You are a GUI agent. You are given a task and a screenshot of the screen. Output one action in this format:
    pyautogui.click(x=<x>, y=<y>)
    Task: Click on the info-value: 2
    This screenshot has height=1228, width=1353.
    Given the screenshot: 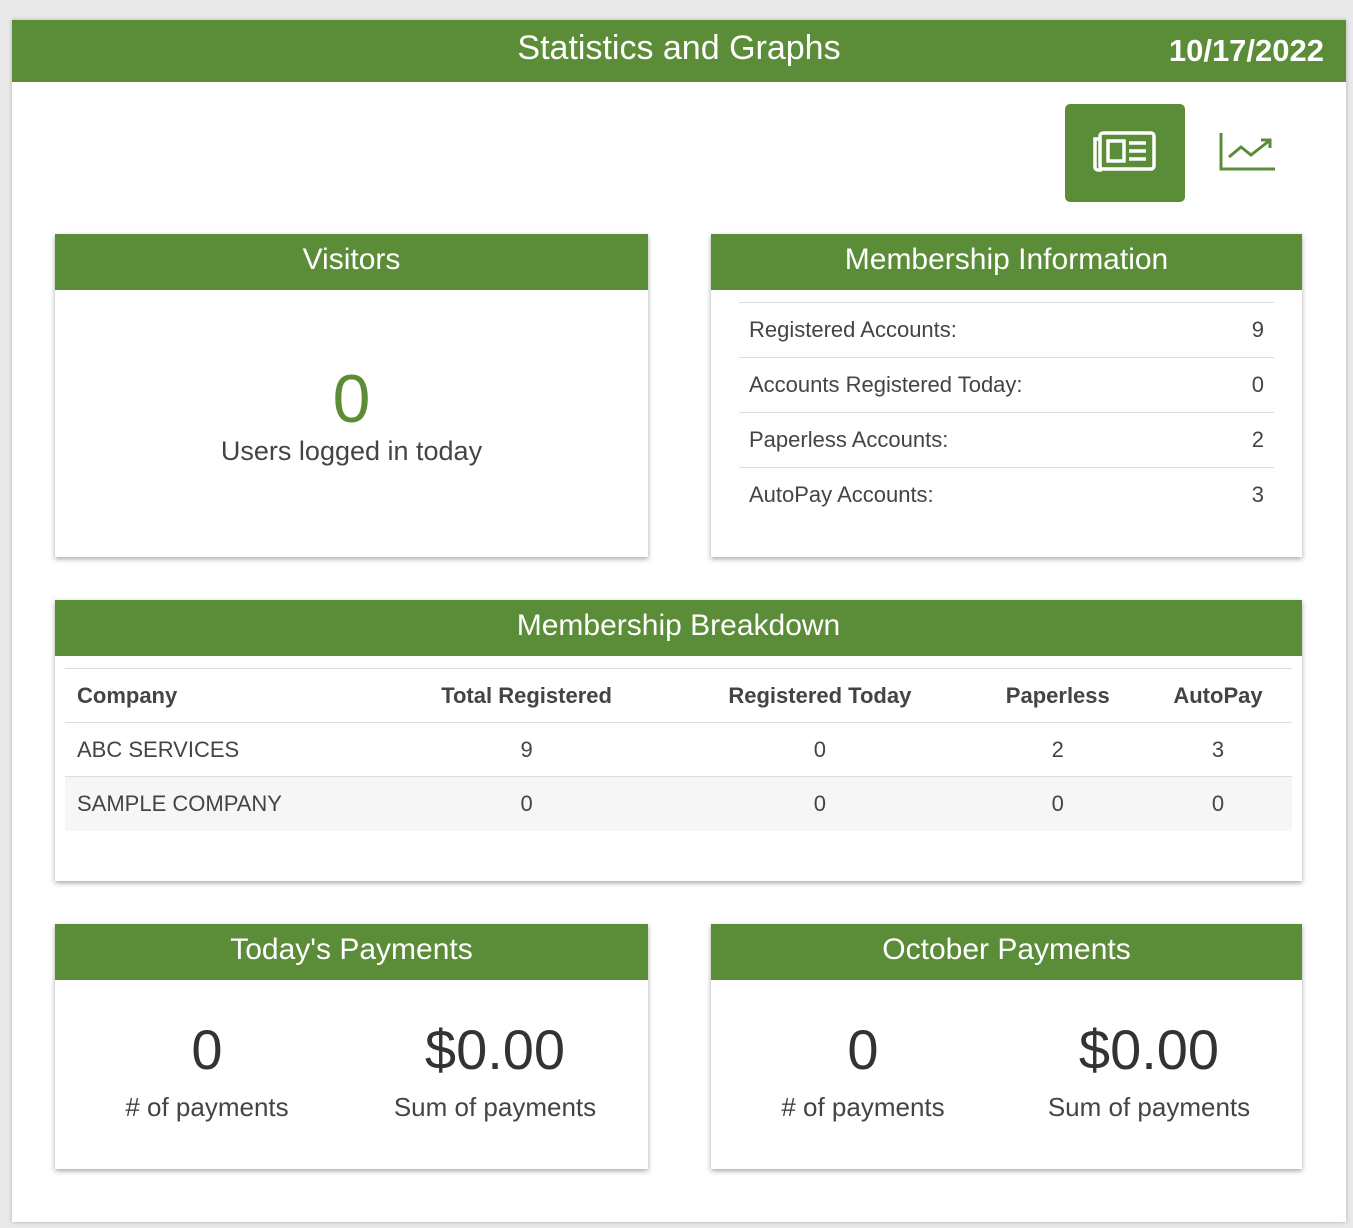 What is the action you would take?
    pyautogui.click(x=1257, y=439)
    